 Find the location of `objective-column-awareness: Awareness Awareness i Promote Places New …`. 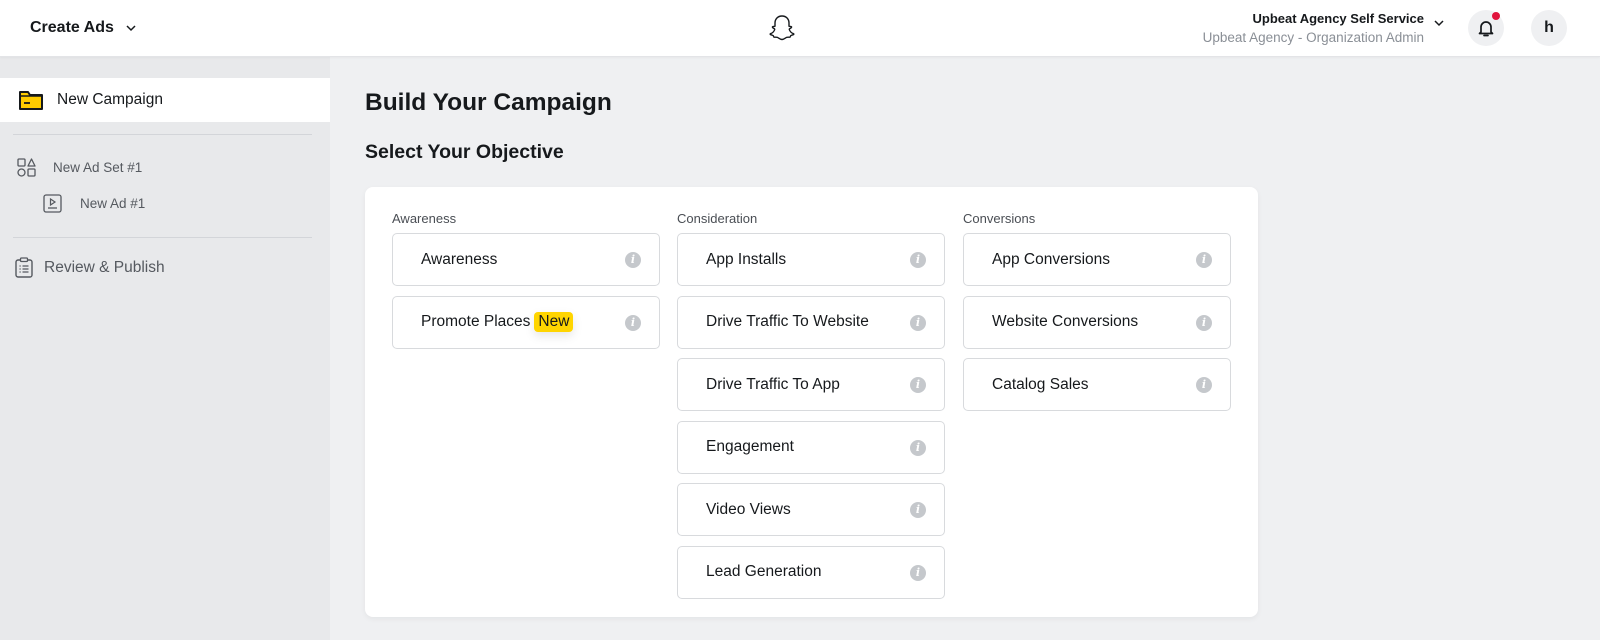

objective-column-awareness: Awareness Awareness i Promote Places New … is located at coordinates (526, 284).